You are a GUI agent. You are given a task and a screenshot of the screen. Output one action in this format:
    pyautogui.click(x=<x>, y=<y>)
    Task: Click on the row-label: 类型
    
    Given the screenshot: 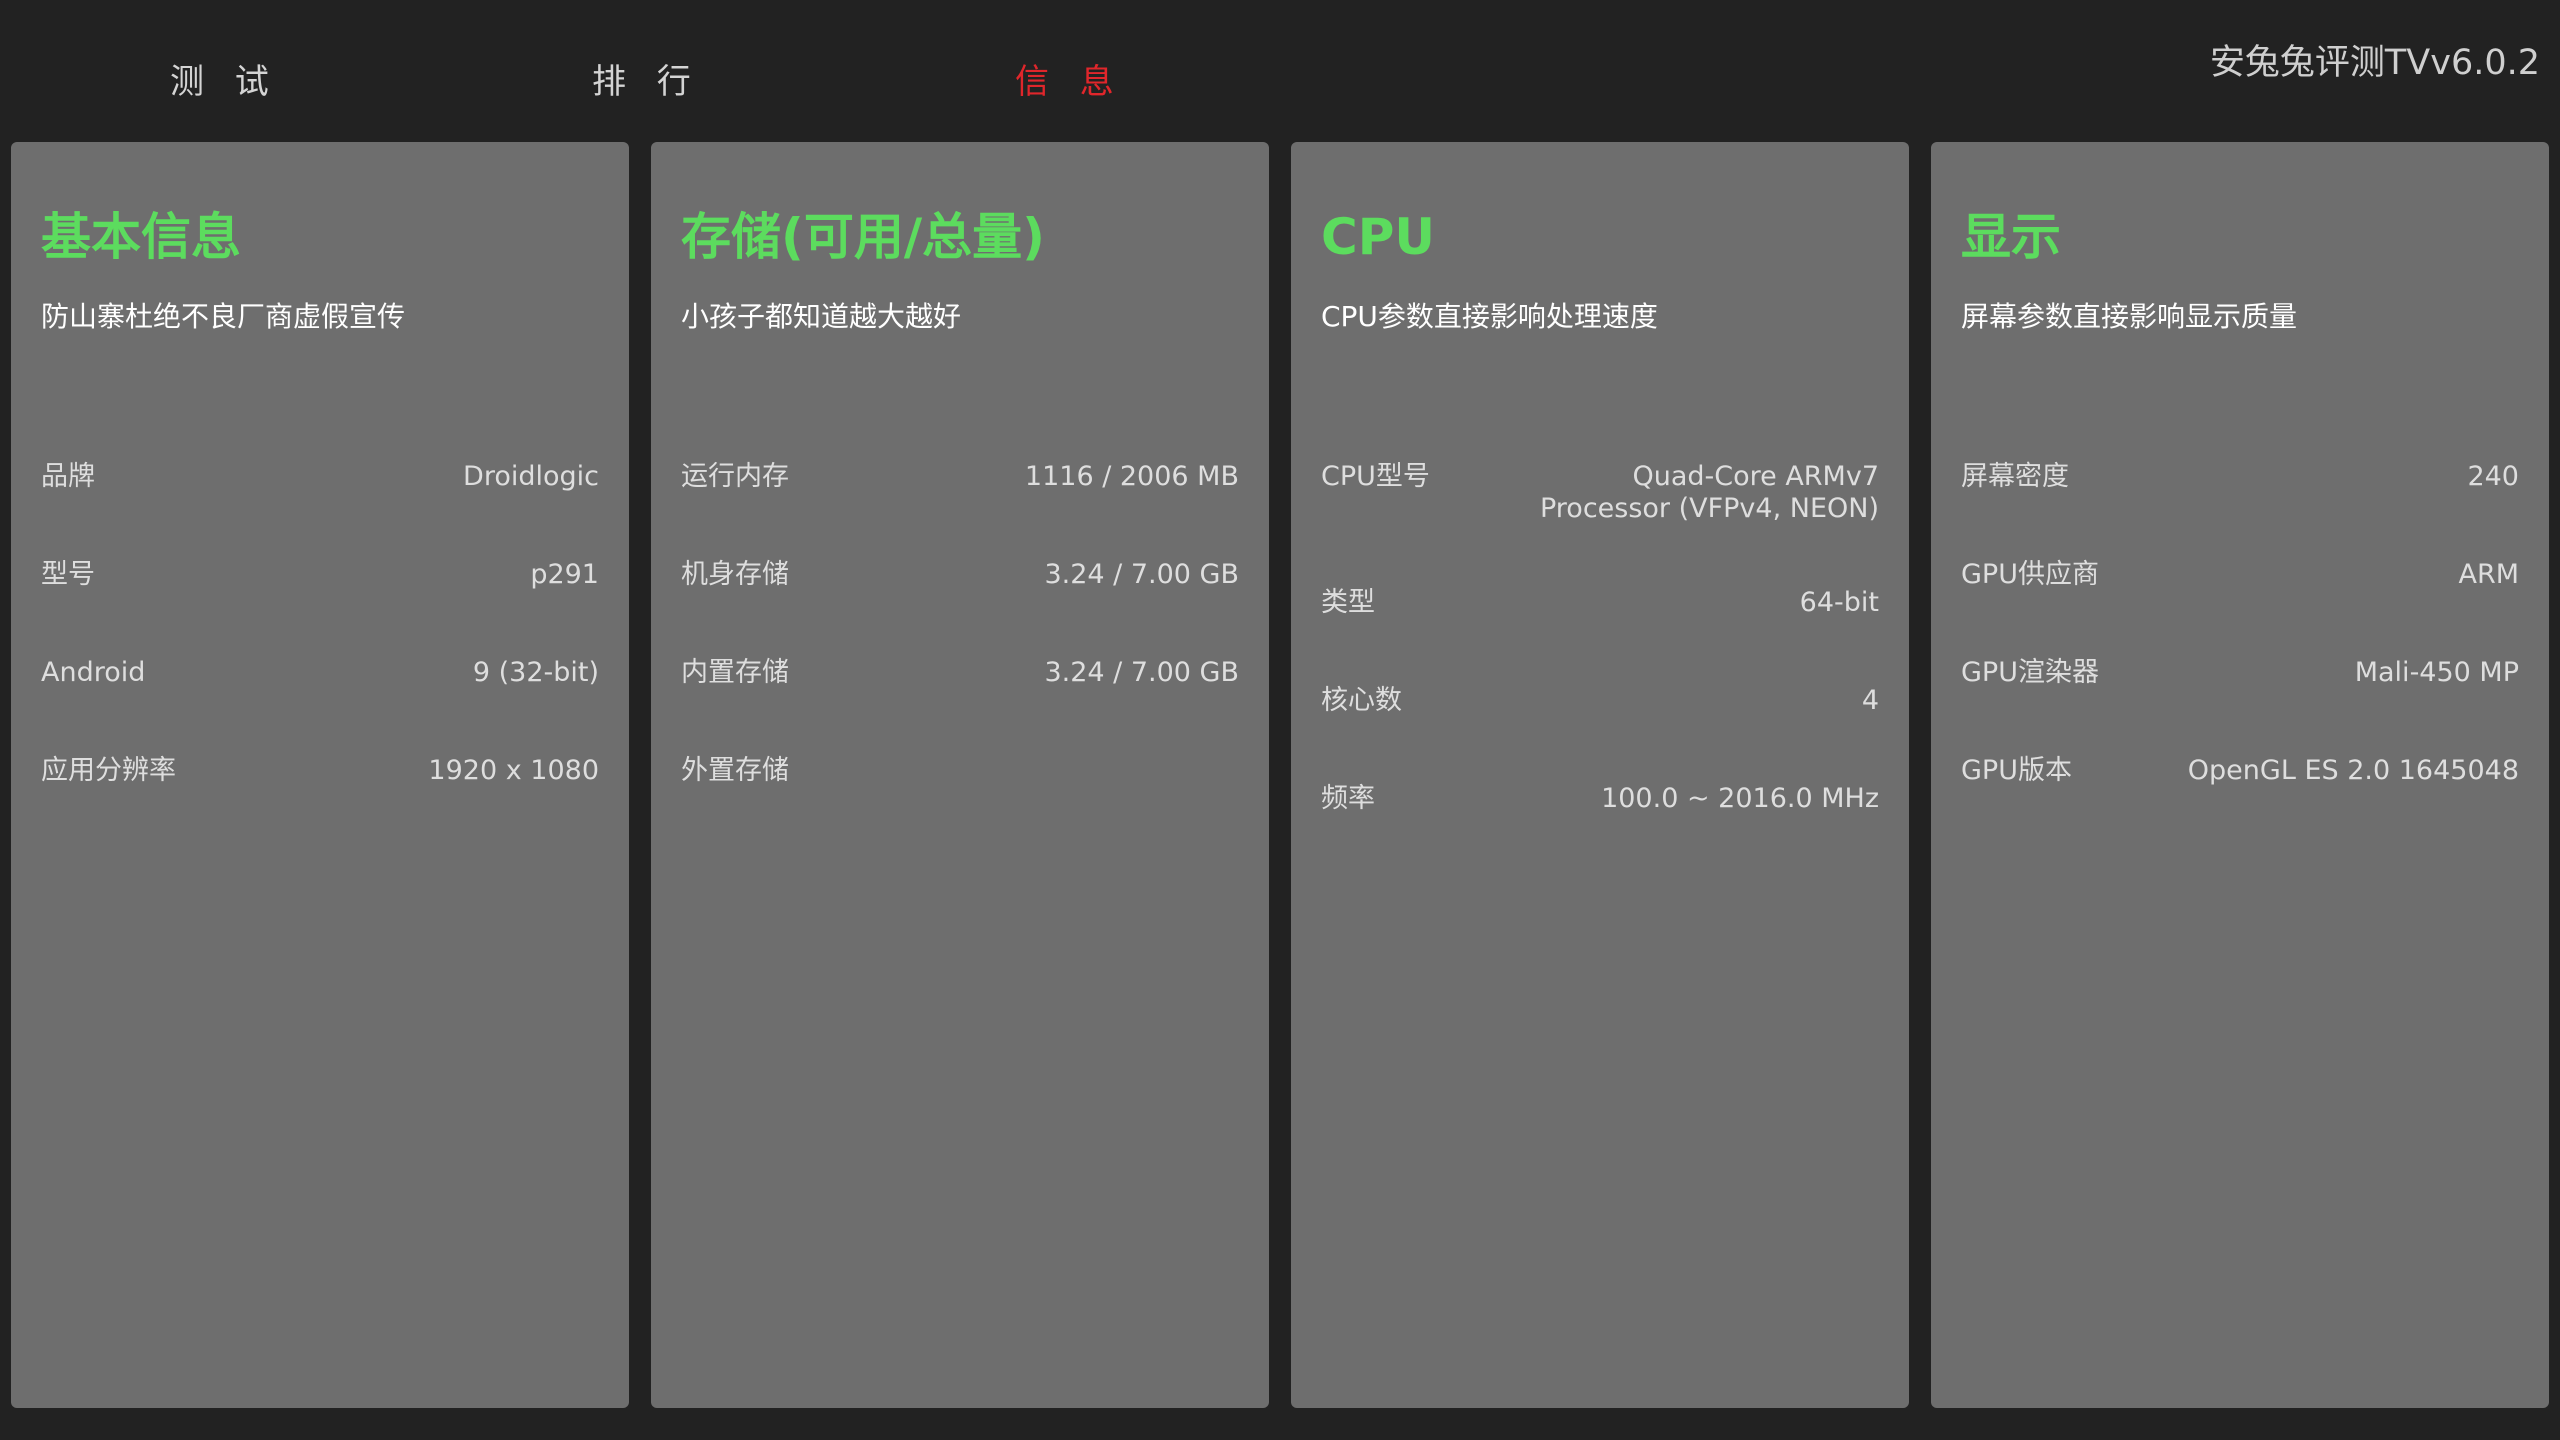 What is the action you would take?
    pyautogui.click(x=1348, y=602)
    